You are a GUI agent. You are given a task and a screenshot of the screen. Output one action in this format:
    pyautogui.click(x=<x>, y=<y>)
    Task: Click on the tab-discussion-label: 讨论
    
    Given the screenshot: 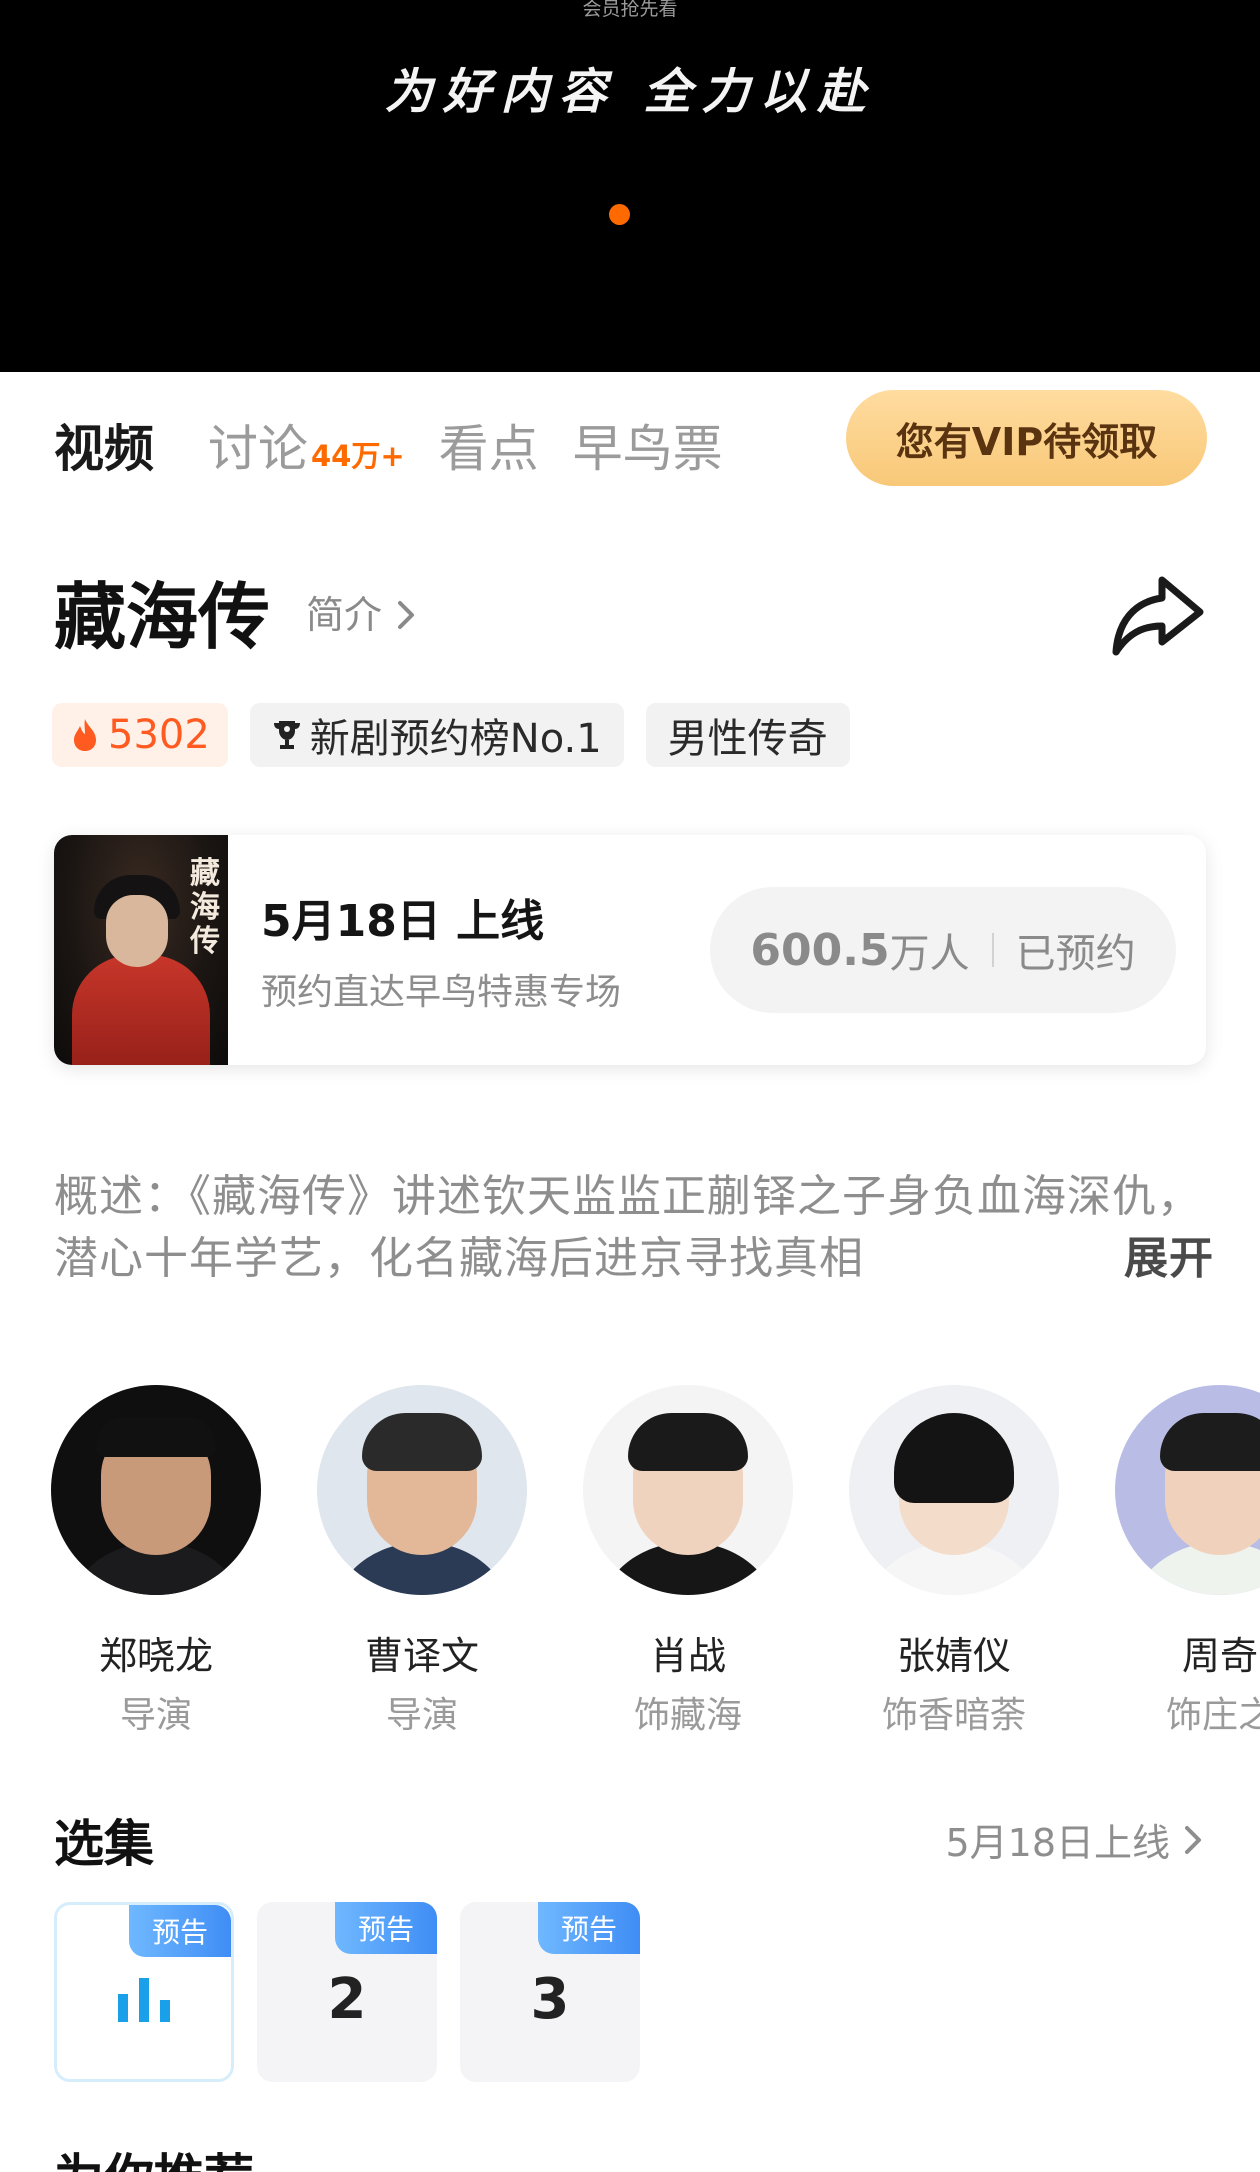 What is the action you would take?
    pyautogui.click(x=258, y=449)
    